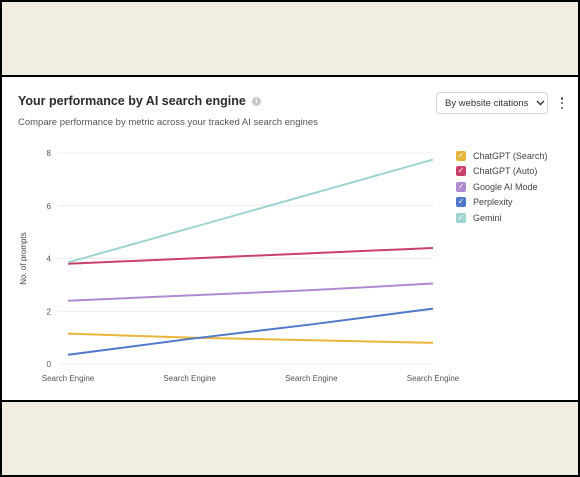 The image size is (580, 477). What do you see at coordinates (49, 259) in the screenshot?
I see `y-tick-label: 4` at bounding box center [49, 259].